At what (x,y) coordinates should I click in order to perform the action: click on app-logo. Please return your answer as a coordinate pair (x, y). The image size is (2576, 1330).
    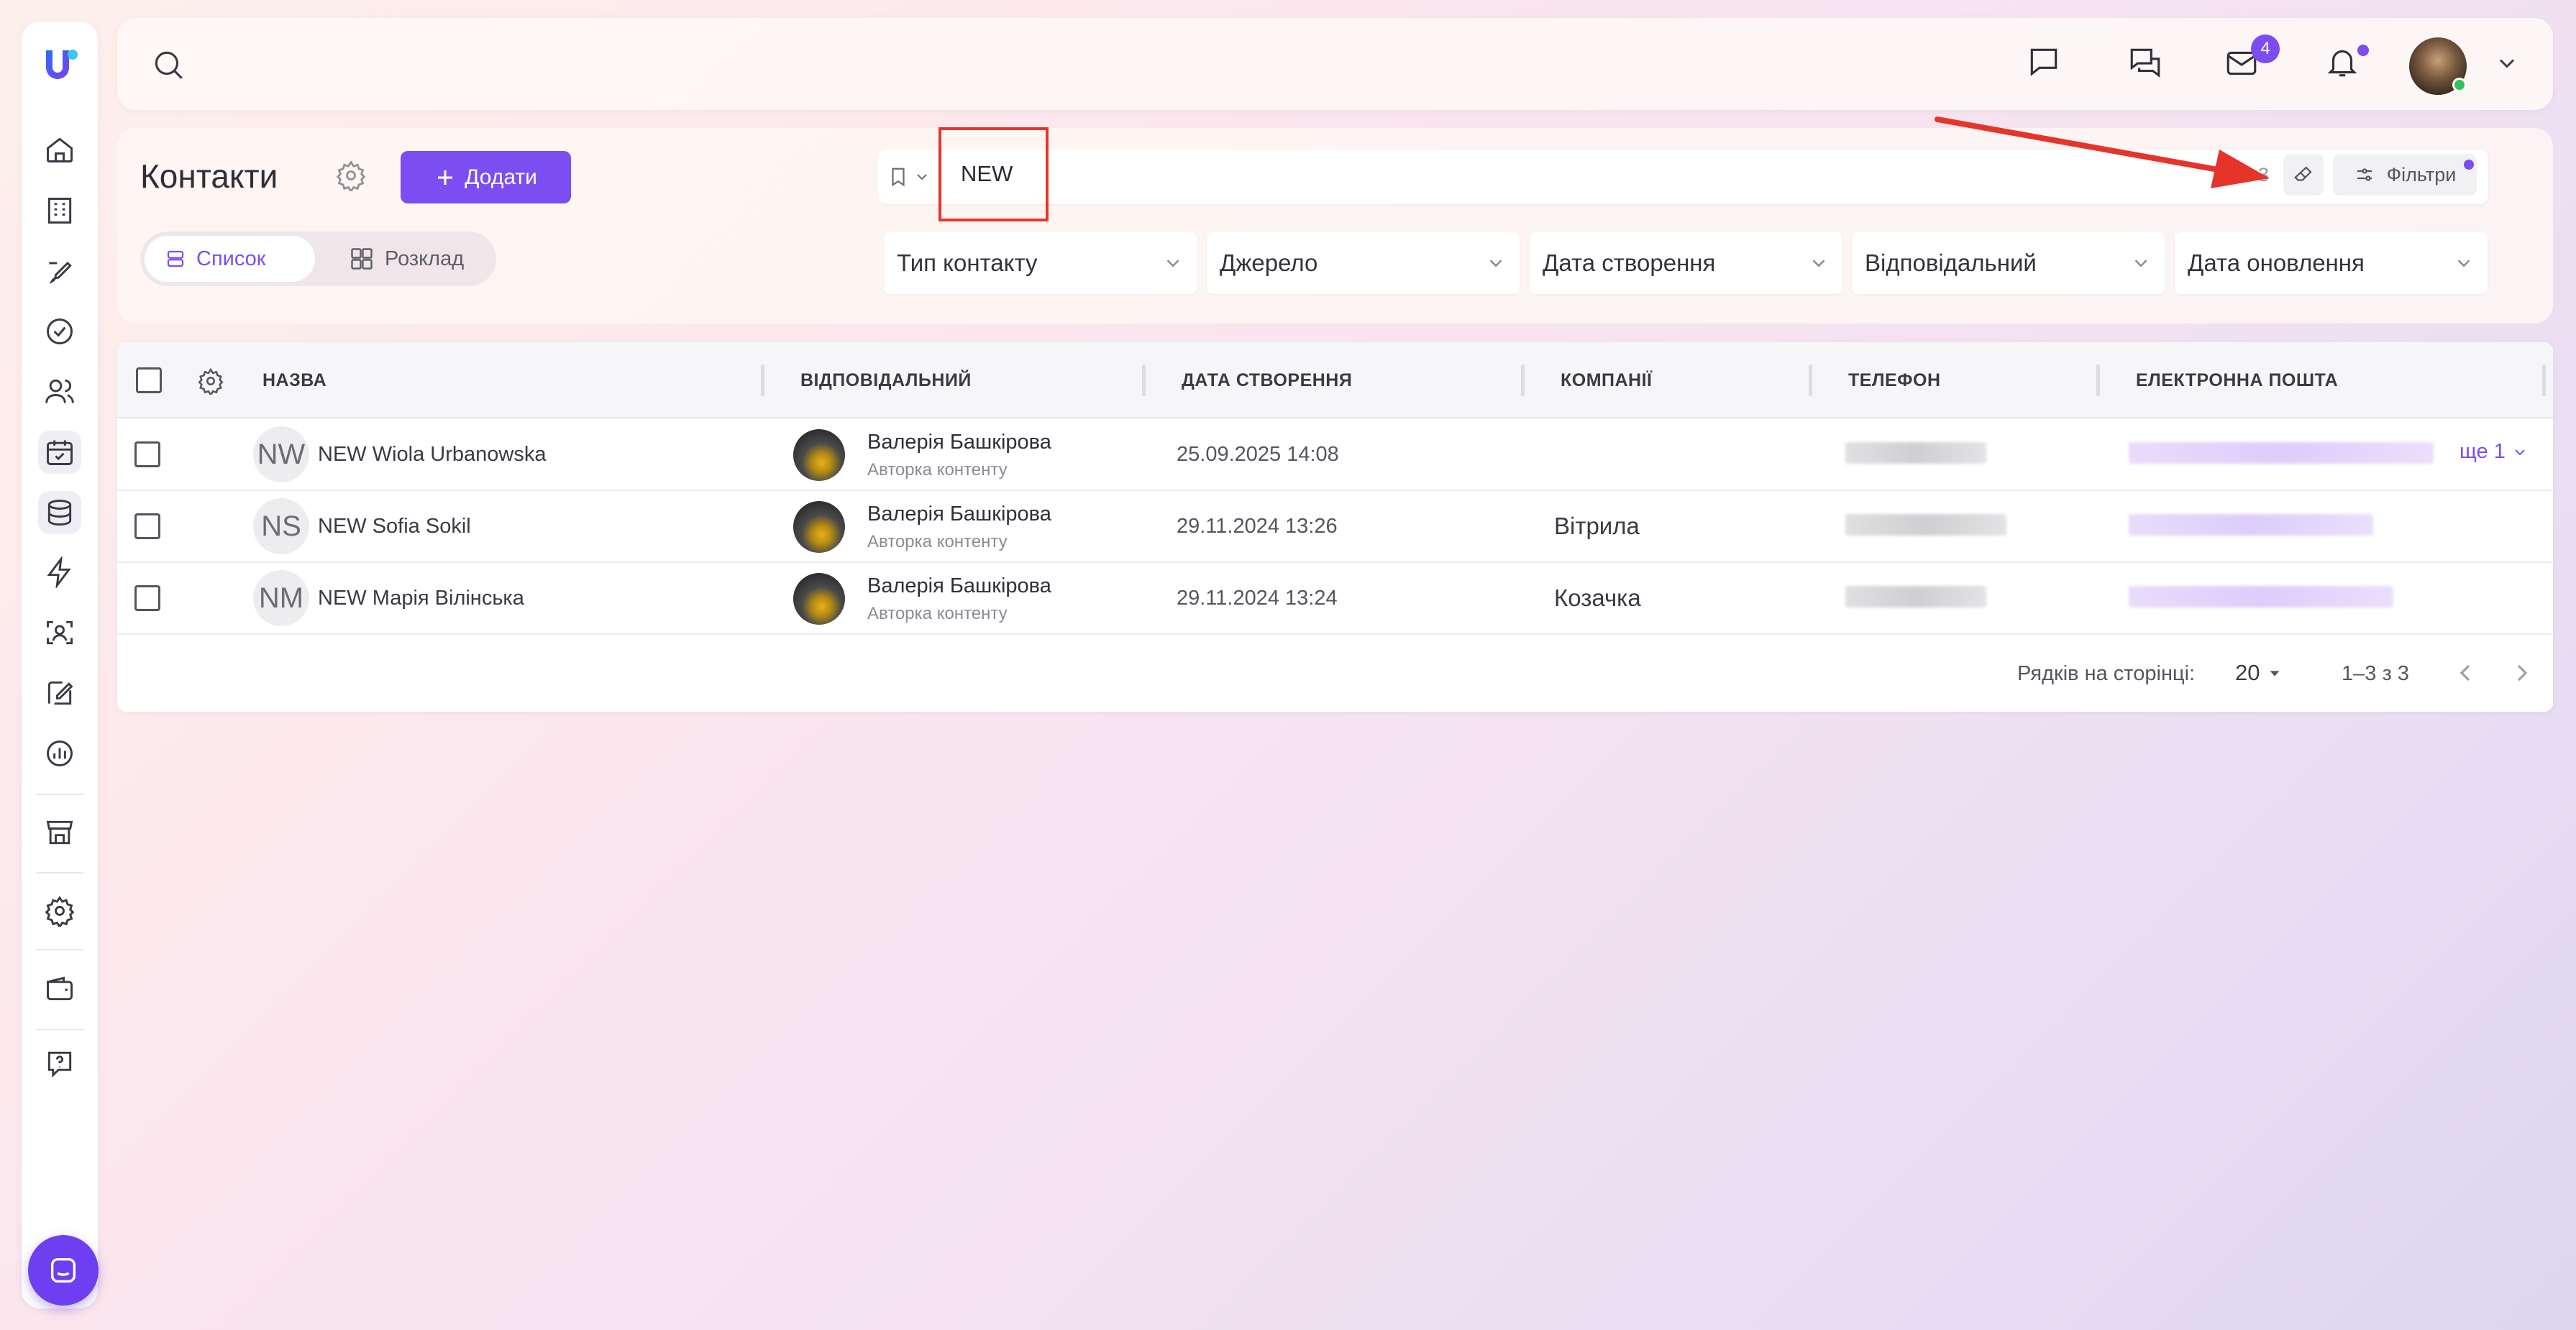
    Looking at the image, I should click on (60, 65).